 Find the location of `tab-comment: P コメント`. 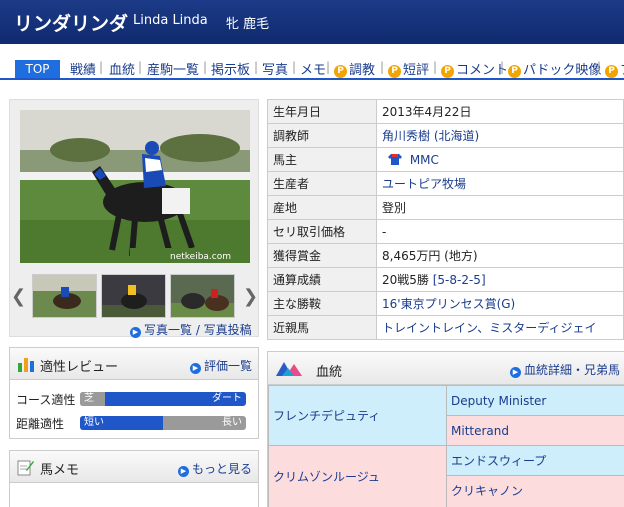

tab-comment: P コメント is located at coordinates (474, 68).